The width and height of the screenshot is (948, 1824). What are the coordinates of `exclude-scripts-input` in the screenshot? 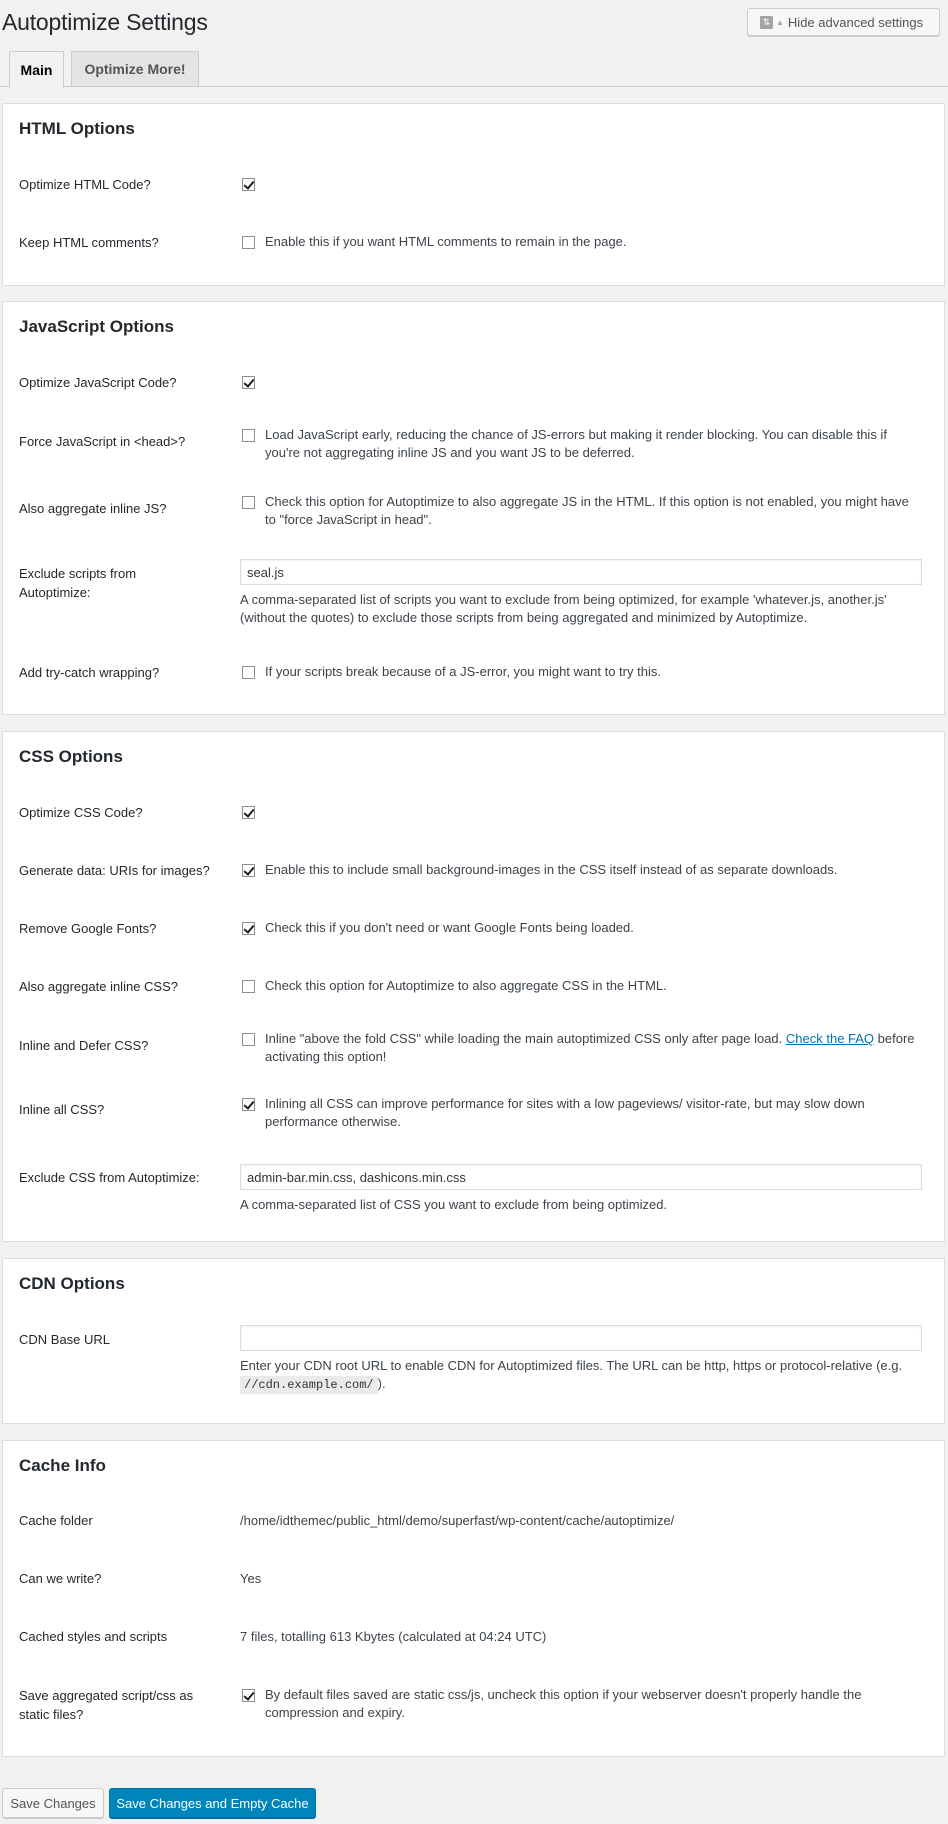 It's located at (581, 572).